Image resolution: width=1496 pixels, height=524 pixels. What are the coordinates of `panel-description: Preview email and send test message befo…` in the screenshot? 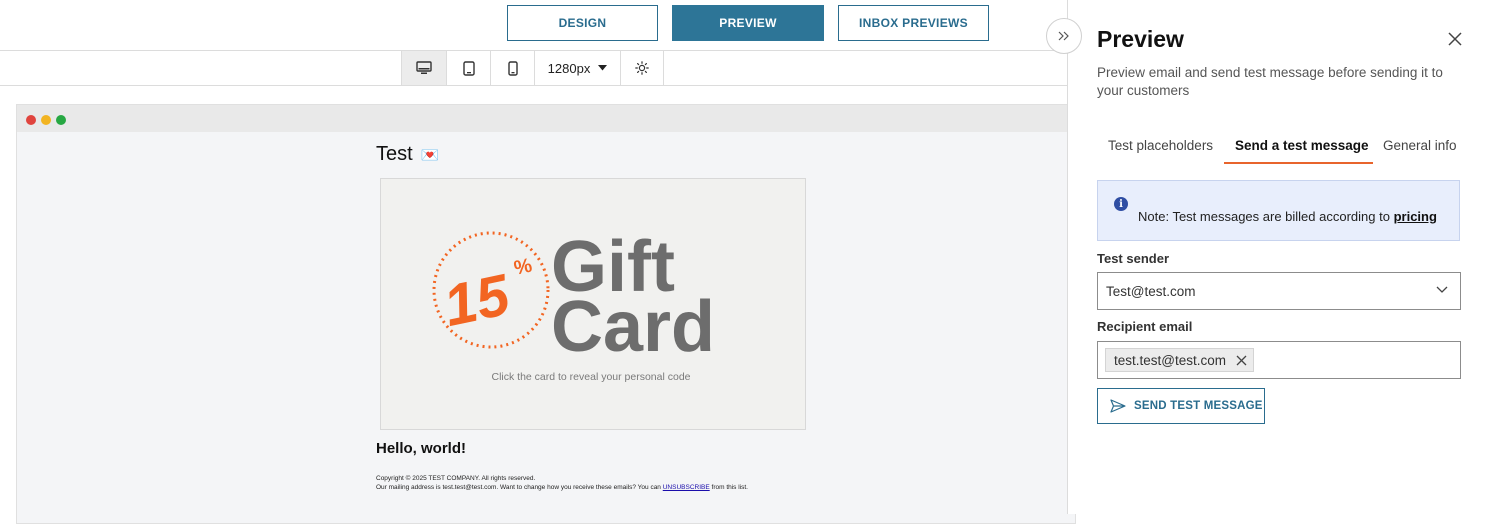 It's located at (1270, 81).